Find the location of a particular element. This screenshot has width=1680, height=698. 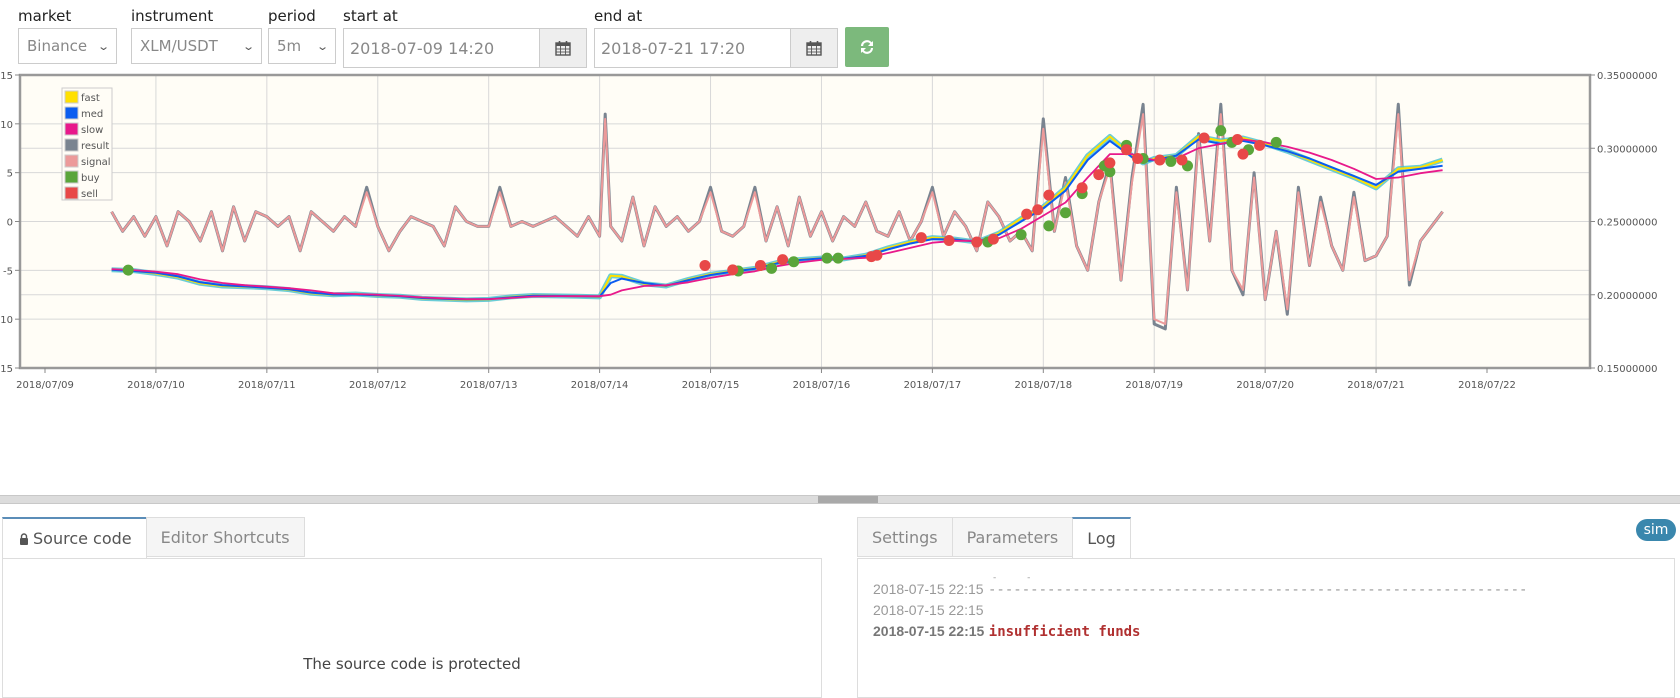

legend-label-med: med is located at coordinates (92, 114).